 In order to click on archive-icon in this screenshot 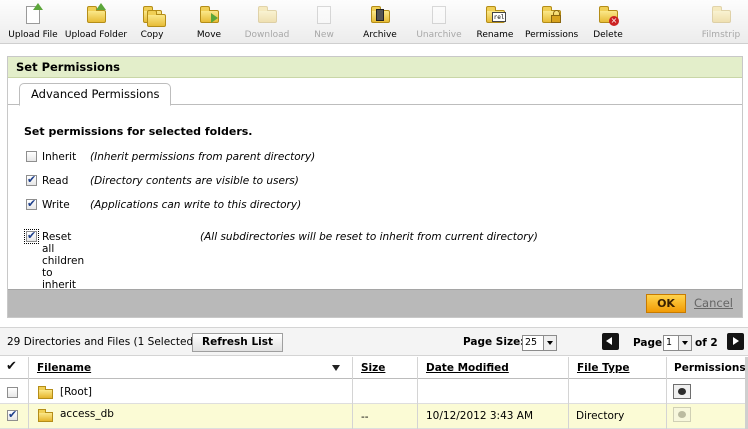, I will do `click(380, 15)`.